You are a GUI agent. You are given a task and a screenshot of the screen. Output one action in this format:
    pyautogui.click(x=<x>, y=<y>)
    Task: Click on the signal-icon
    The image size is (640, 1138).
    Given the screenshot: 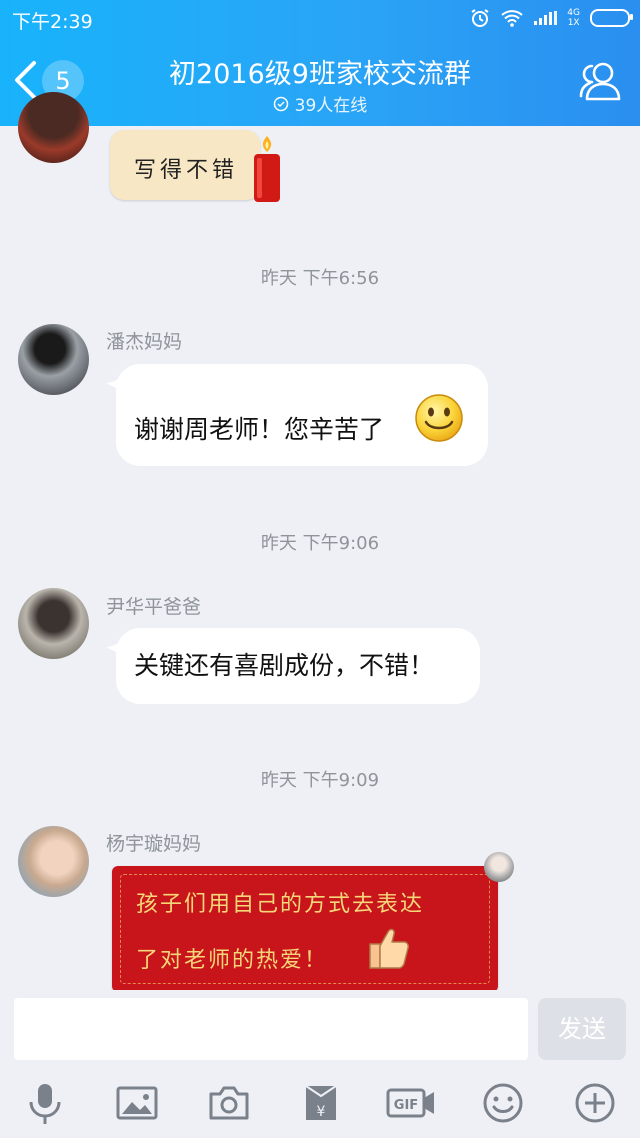 What is the action you would take?
    pyautogui.click(x=546, y=18)
    